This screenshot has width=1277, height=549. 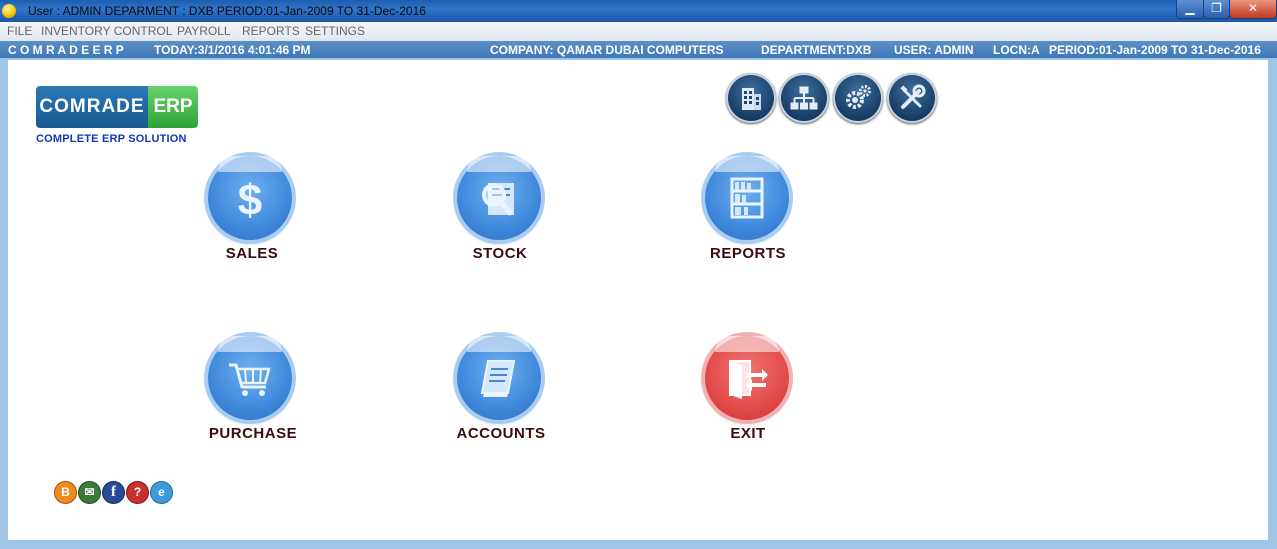 I want to click on status-today: TODAY:3/1/2016 4:01:46 PM, so click(x=232, y=50).